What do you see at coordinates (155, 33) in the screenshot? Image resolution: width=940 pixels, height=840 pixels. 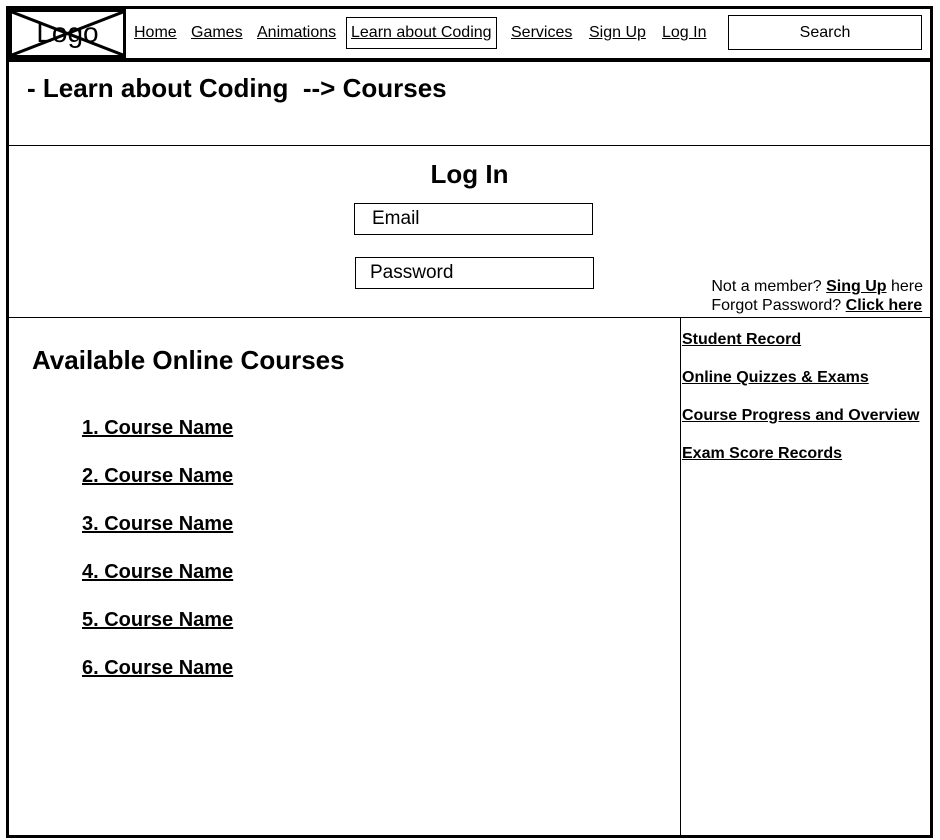 I see `nav-home: Home` at bounding box center [155, 33].